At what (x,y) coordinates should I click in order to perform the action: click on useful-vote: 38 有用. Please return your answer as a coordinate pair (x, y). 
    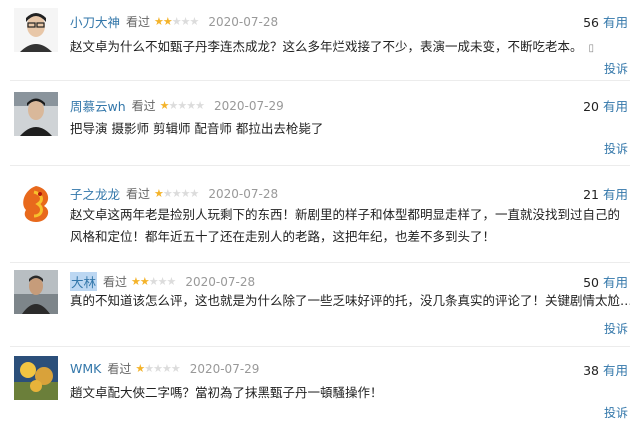
    Looking at the image, I should click on (605, 369).